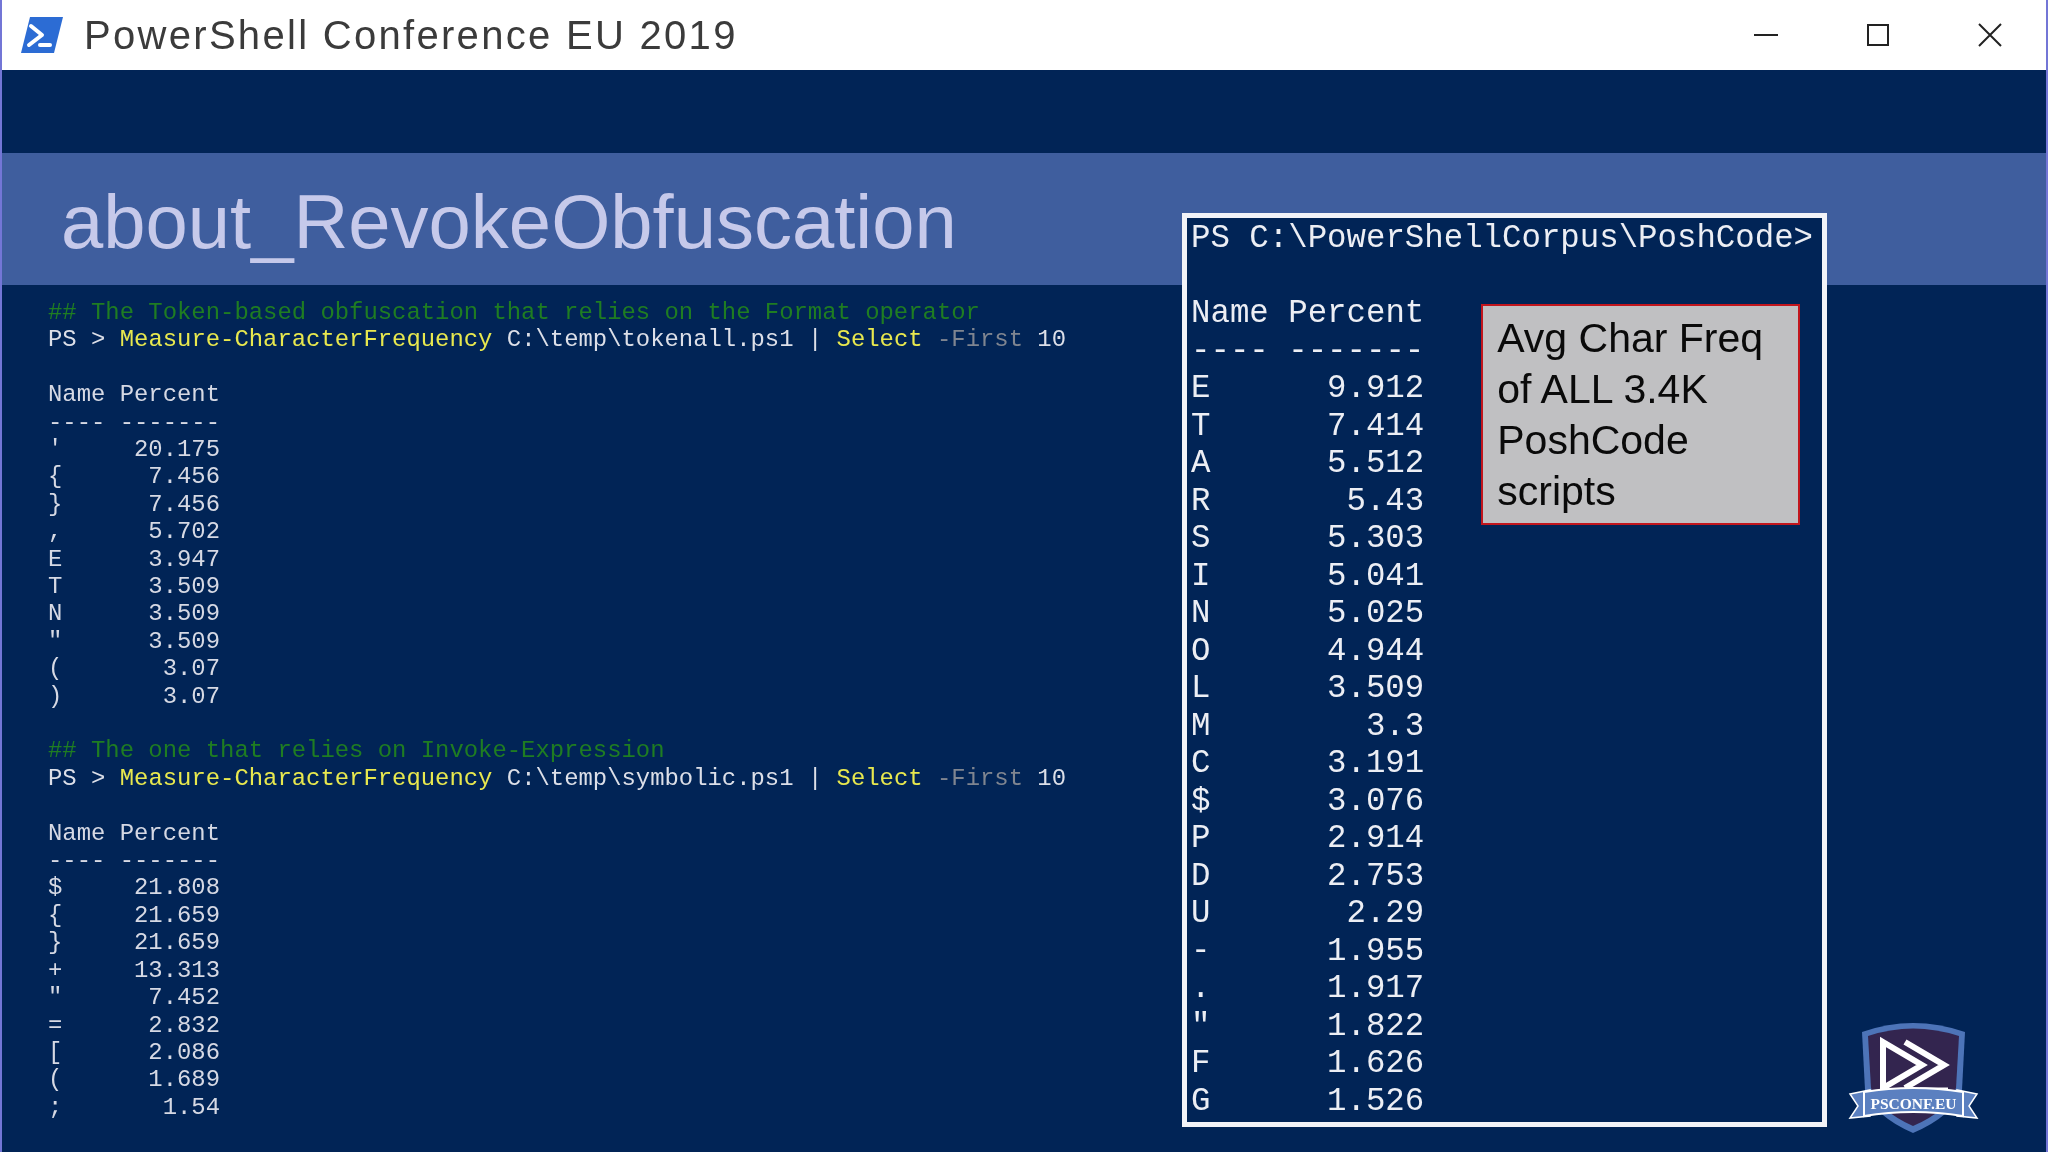 This screenshot has height=1152, width=2048. Describe the element at coordinates (1878, 35) in the screenshot. I see `maximize-icon` at that location.